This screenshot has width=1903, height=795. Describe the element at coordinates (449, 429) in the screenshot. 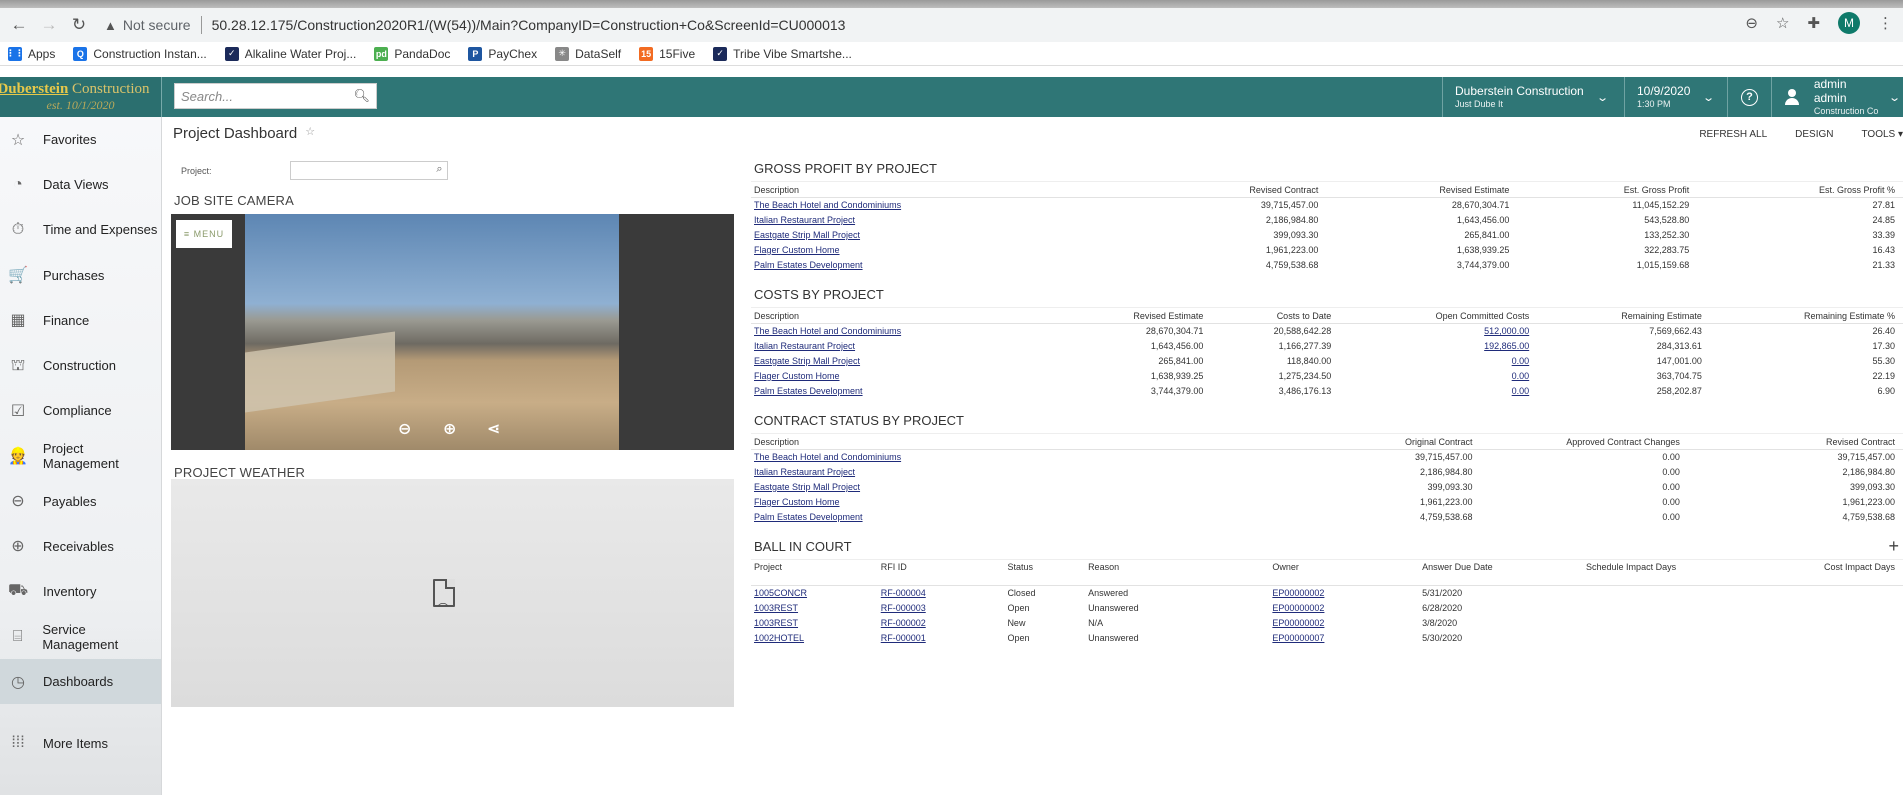

I see `zoom-in-icon: ⊕` at that location.